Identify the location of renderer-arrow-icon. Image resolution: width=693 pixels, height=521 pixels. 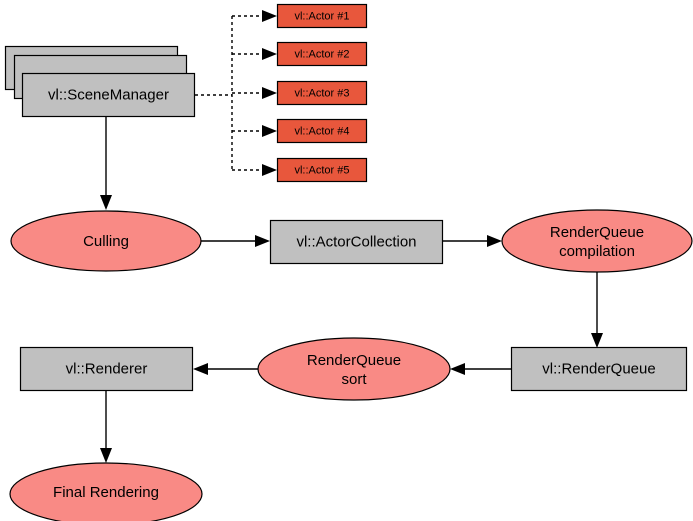
(200, 369).